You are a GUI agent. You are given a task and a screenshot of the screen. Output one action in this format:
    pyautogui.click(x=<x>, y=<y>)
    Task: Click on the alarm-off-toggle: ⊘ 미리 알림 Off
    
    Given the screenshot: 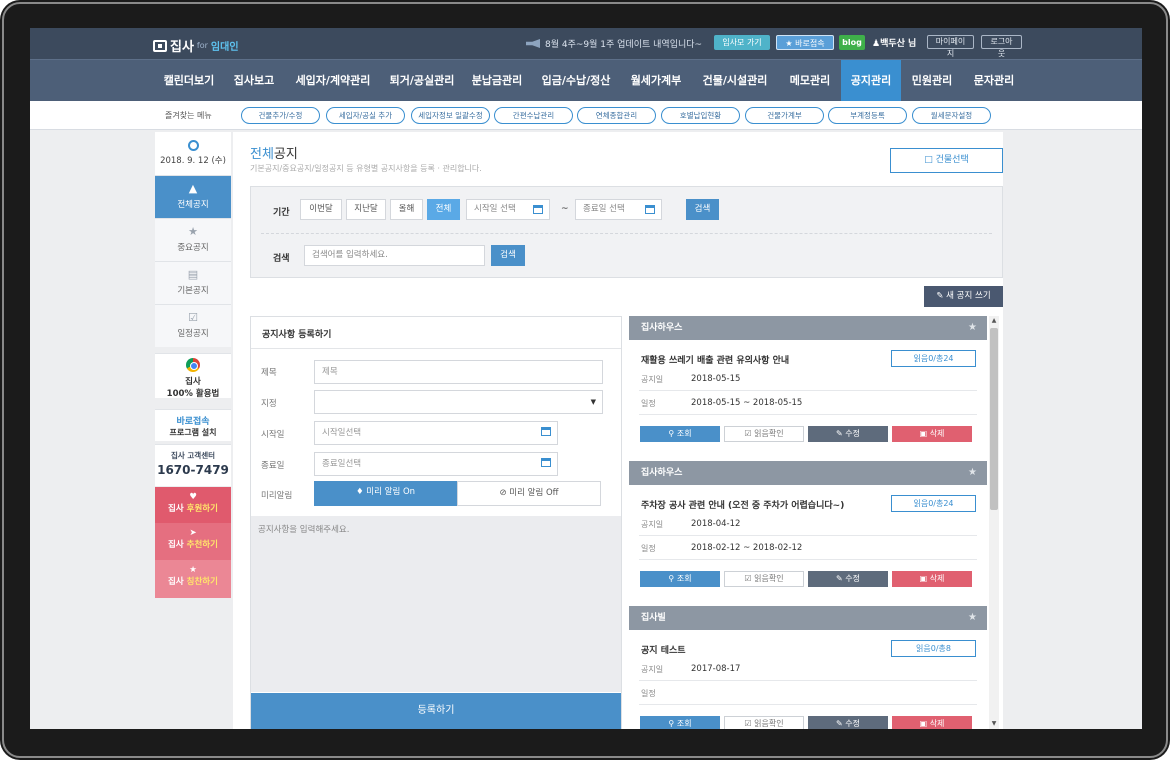 What is the action you would take?
    pyautogui.click(x=529, y=493)
    